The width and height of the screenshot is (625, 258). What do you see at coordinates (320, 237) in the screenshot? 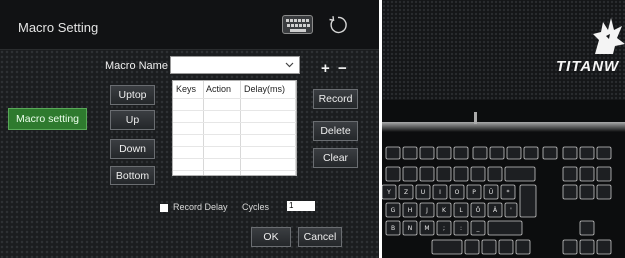
I see `cancel-button: Cancel` at bounding box center [320, 237].